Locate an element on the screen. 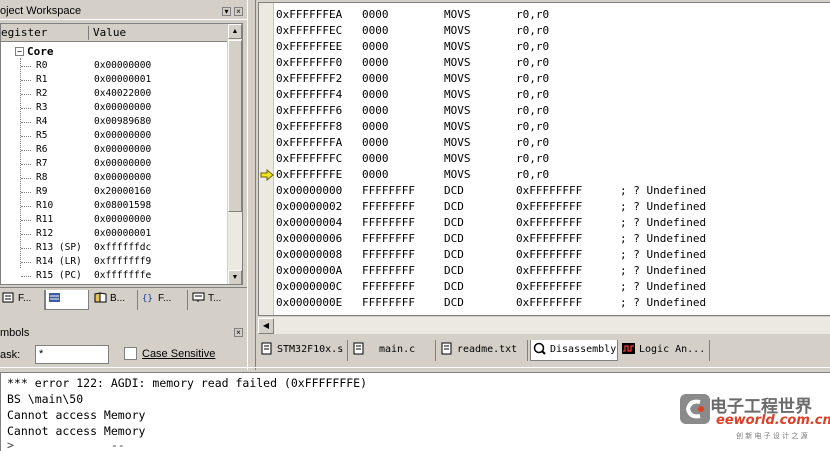 This screenshot has width=830, height=451. register-row: R15 (PC) 0xfffffffe is located at coordinates (115, 276).